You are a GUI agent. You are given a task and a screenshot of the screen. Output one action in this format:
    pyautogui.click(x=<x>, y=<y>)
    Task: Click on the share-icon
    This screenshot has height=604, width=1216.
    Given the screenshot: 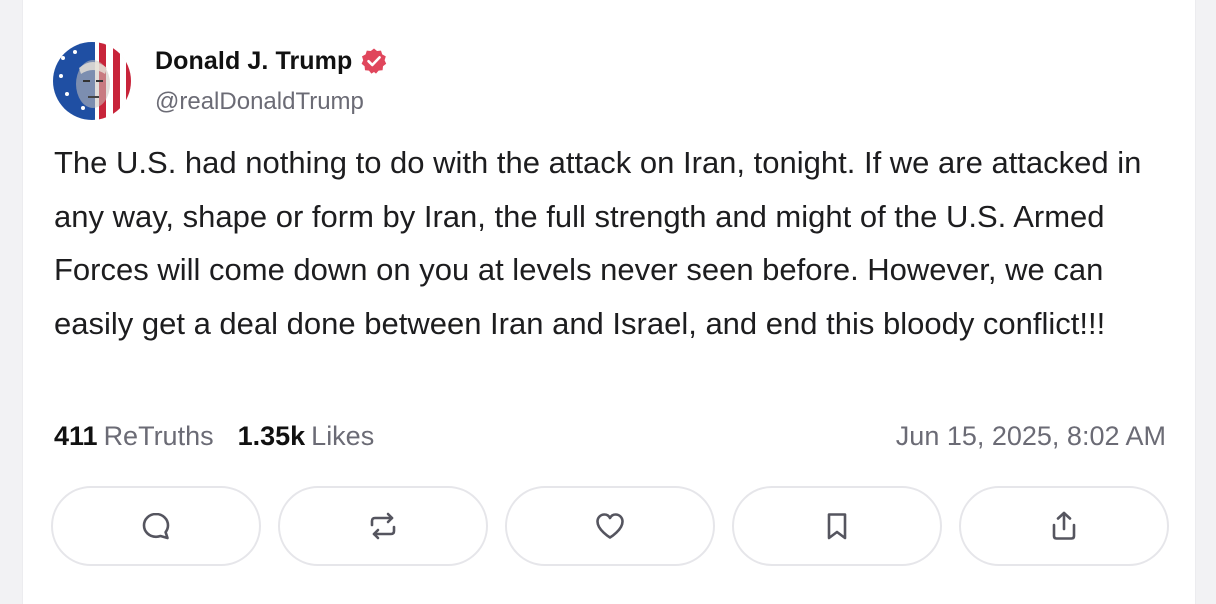 What is the action you would take?
    pyautogui.click(x=1064, y=525)
    